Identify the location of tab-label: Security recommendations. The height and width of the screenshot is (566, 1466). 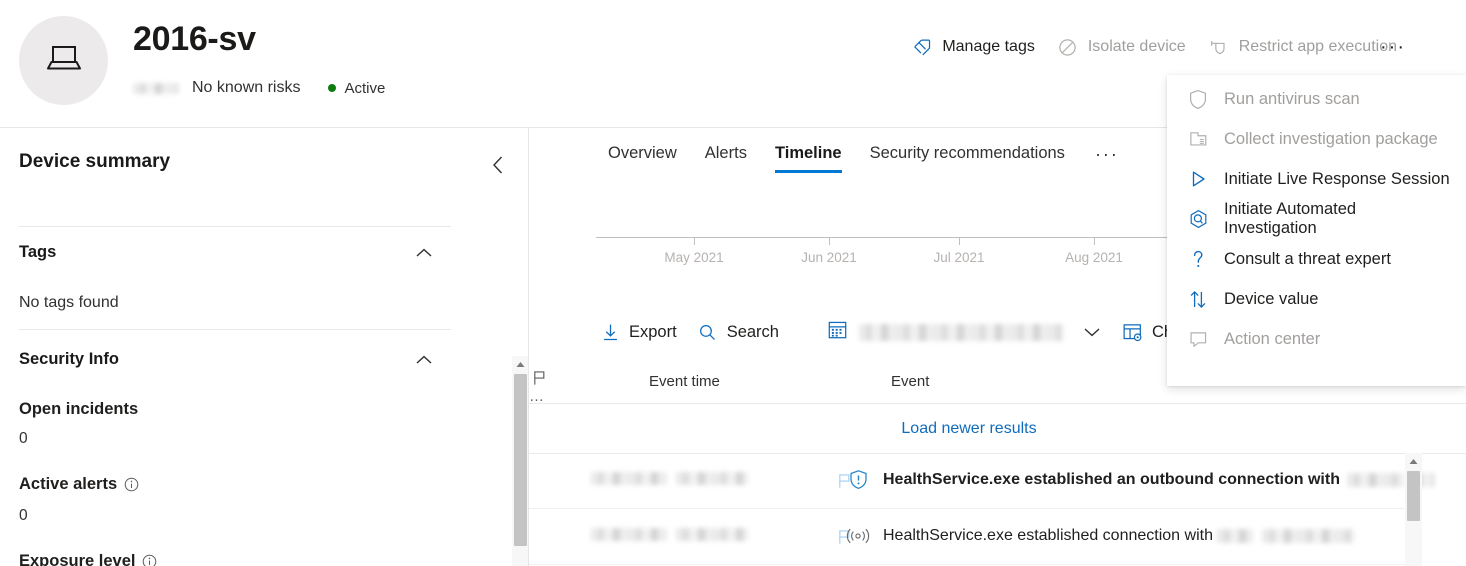
(967, 153).